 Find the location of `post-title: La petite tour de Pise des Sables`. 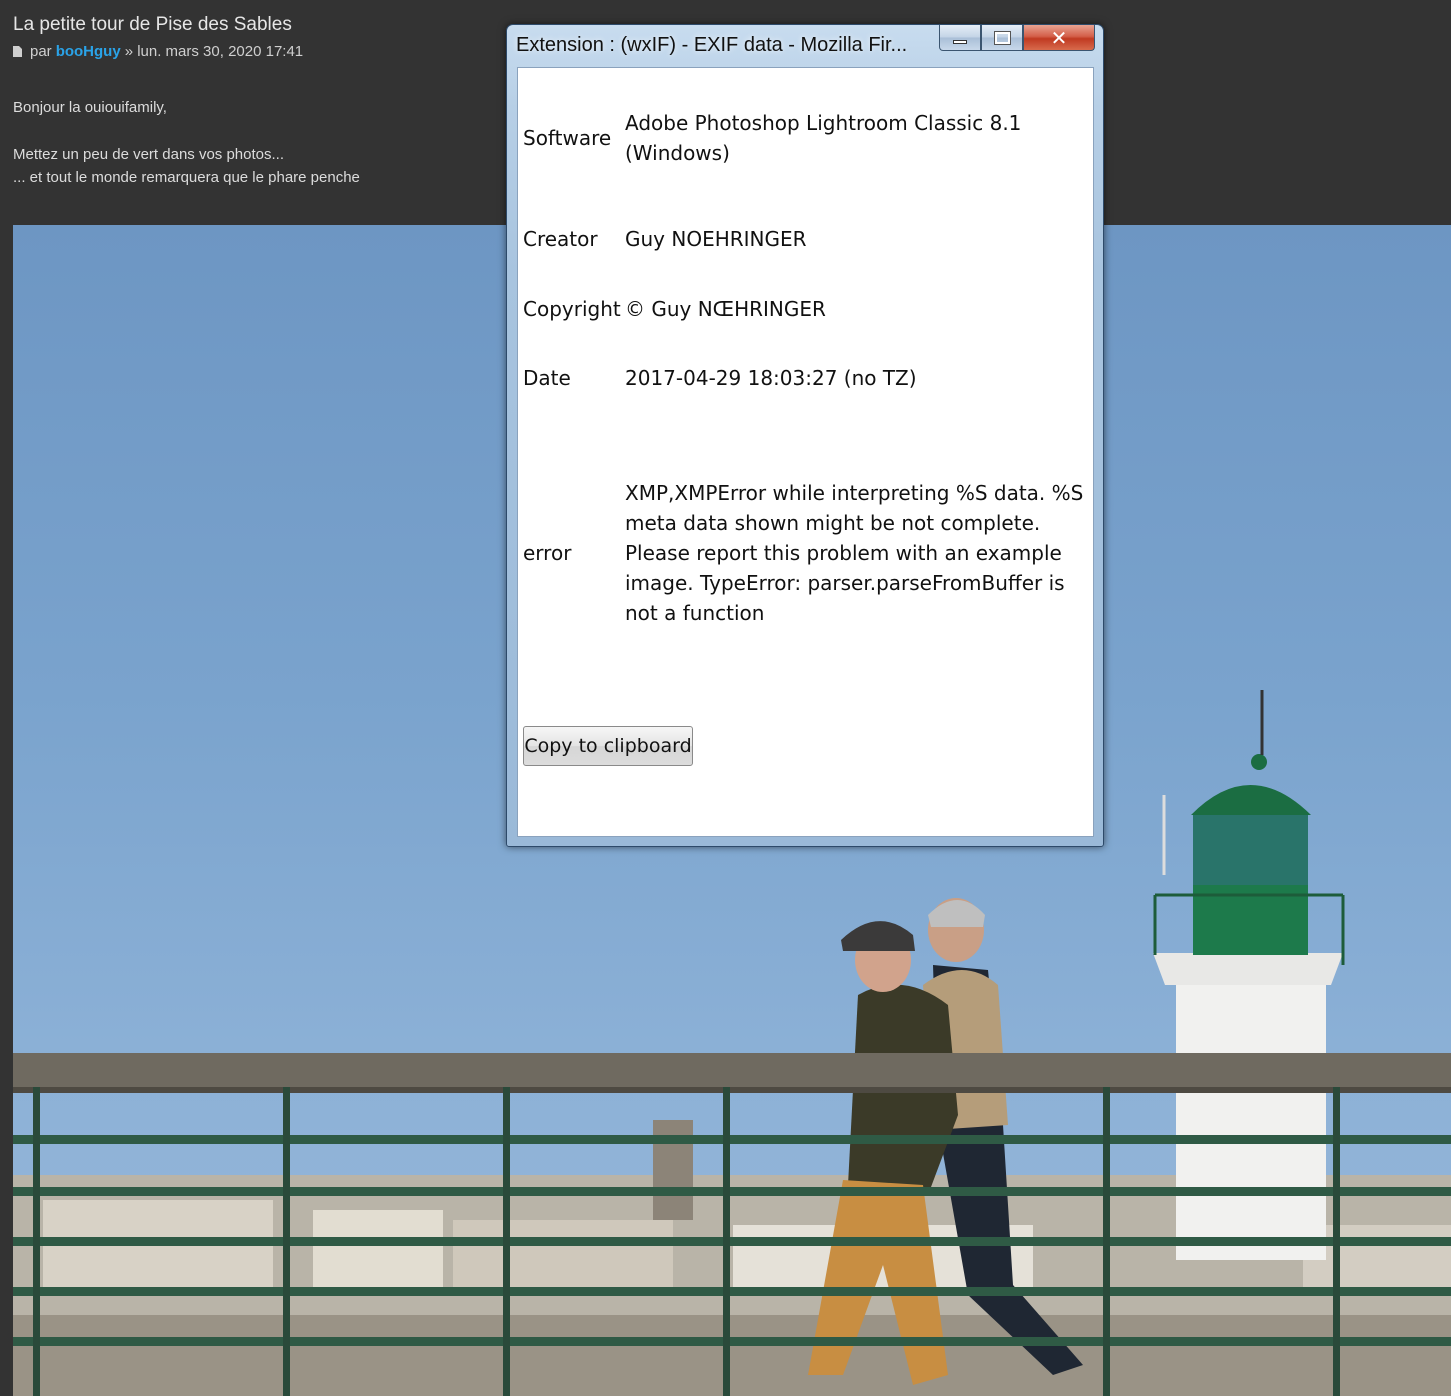

post-title: La petite tour de Pise des Sables is located at coordinates (152, 24).